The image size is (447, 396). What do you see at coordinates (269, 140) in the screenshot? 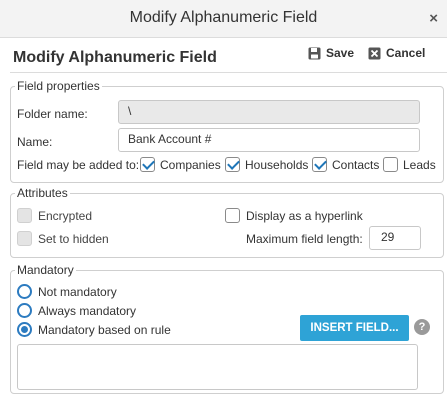
I see `name-field: Bank Account #` at bounding box center [269, 140].